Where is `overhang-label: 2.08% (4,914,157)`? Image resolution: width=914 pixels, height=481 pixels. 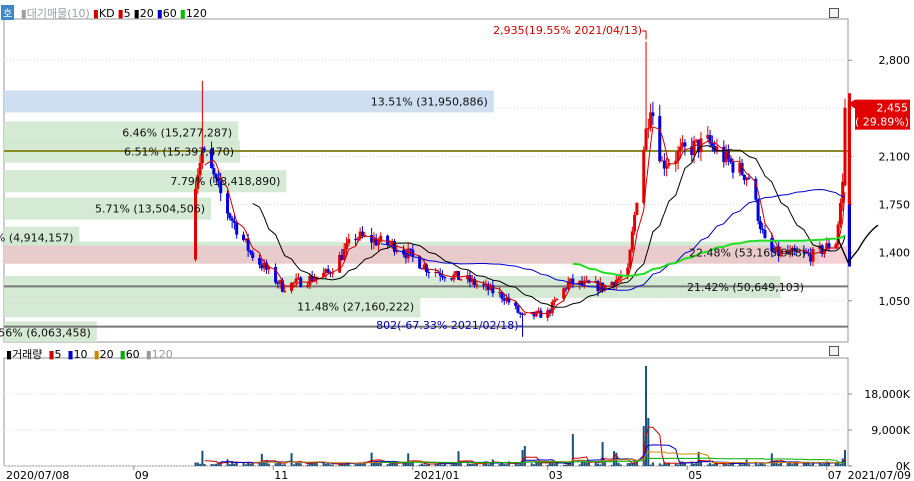
overhang-label: 2.08% (4,914,157) is located at coordinates (36, 238).